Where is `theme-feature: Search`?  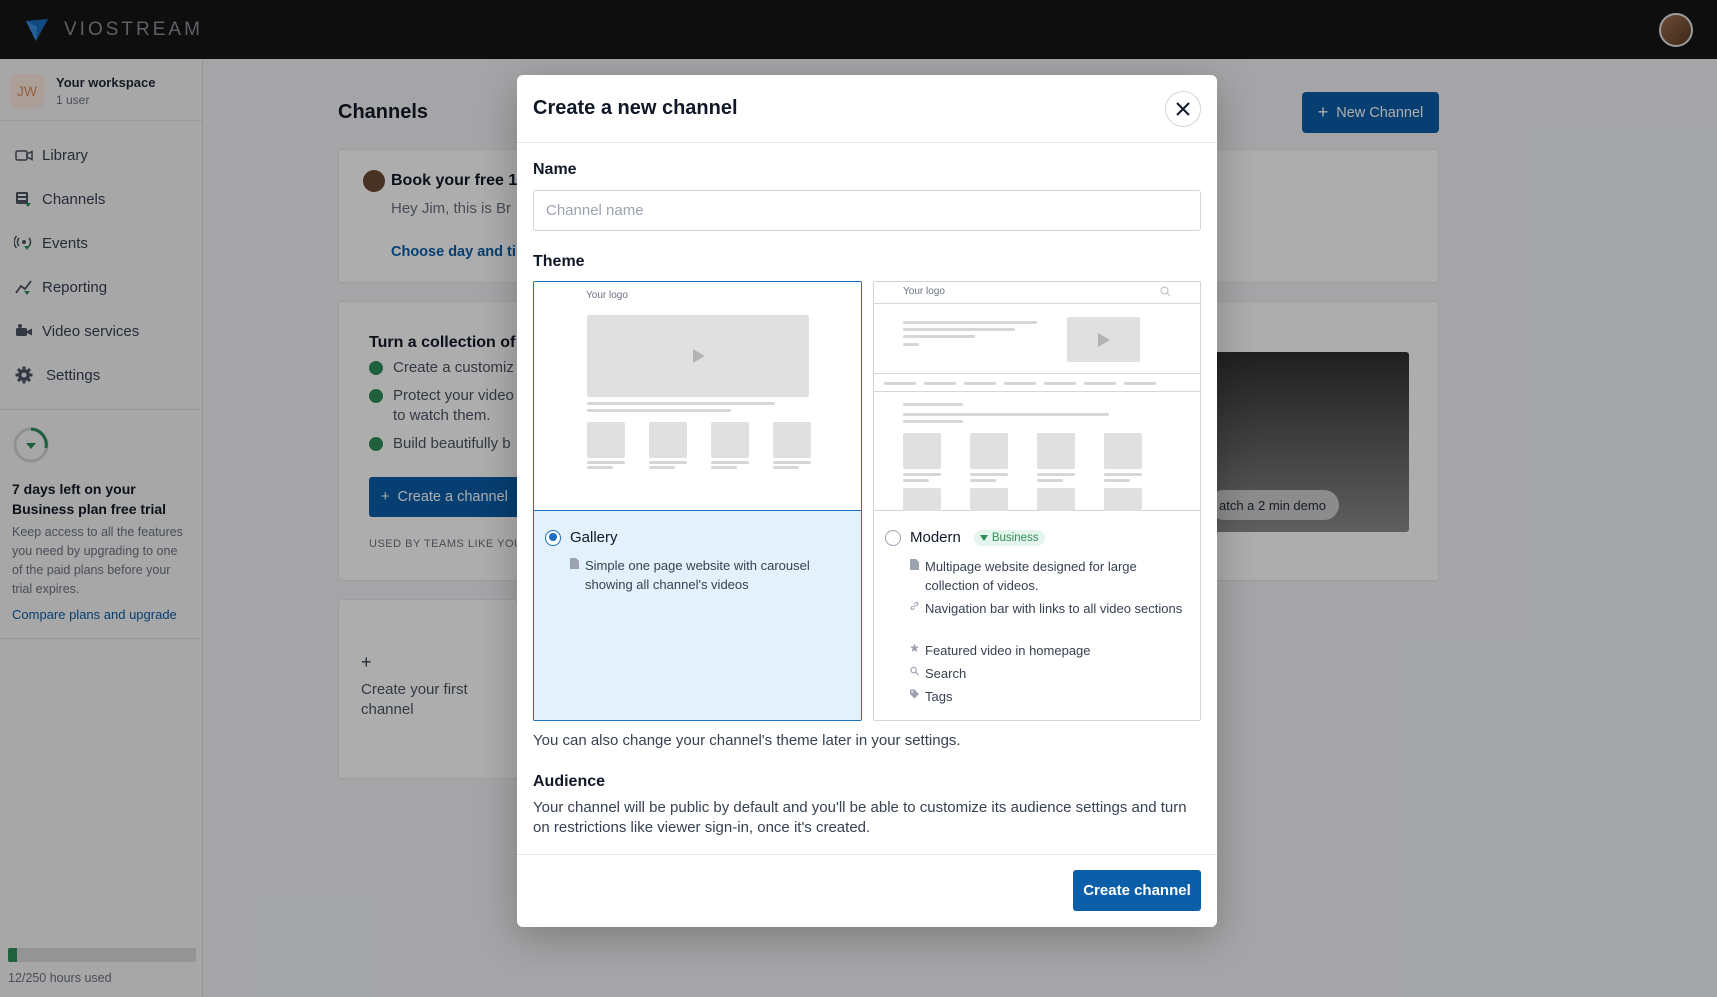 theme-feature: Search is located at coordinates (1050, 673).